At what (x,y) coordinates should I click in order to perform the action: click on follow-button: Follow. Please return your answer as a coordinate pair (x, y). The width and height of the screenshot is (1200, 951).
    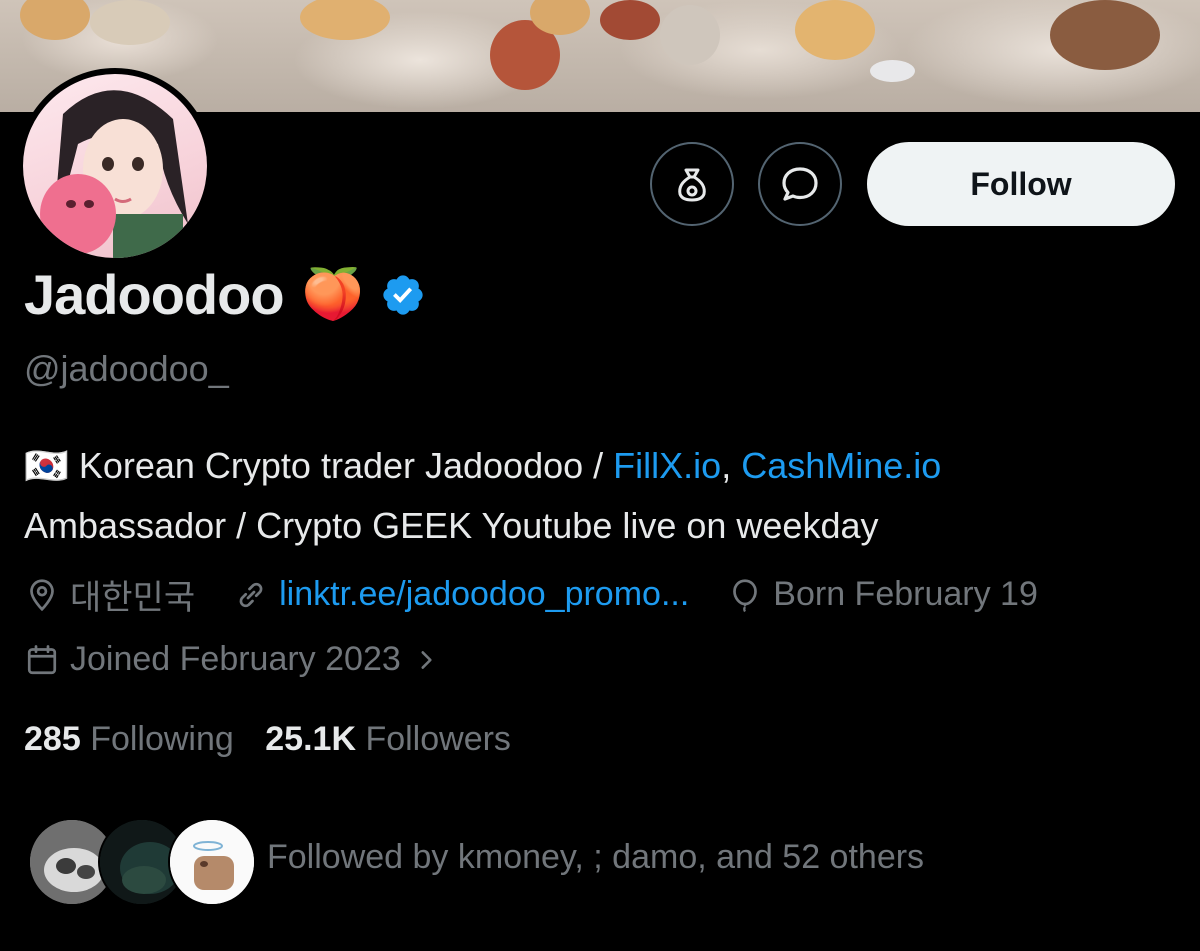
    Looking at the image, I should click on (1021, 184).